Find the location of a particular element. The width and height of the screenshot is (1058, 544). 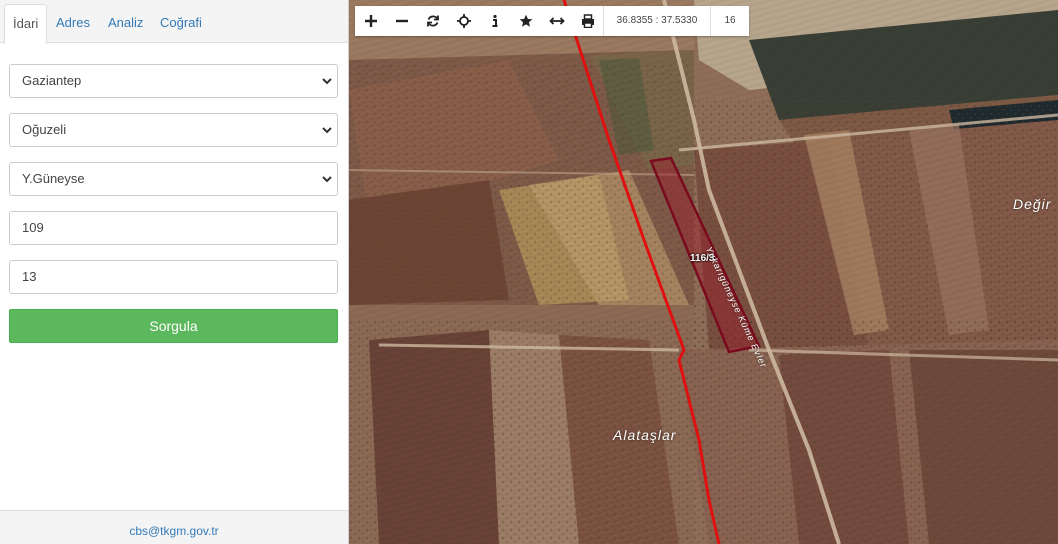

info-icon is located at coordinates (494, 20).